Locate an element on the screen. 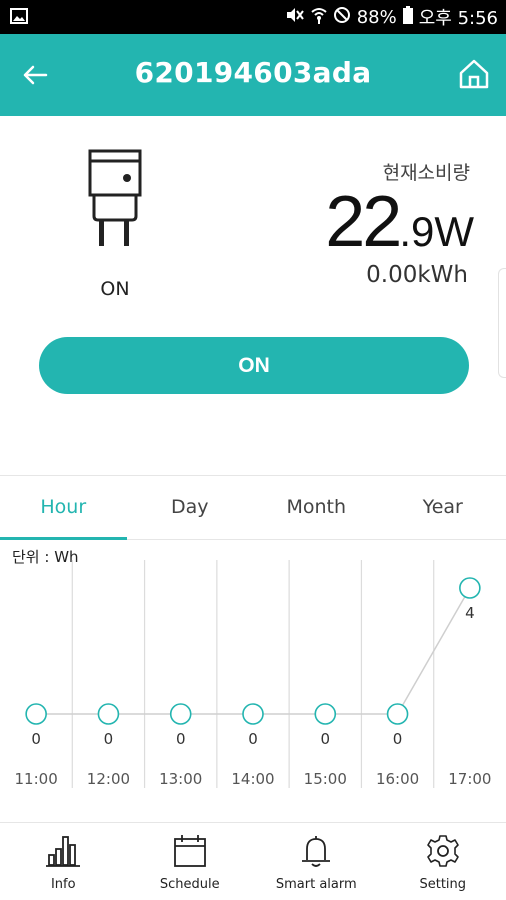 The image size is (506, 900). tab-year: Year is located at coordinates (443, 507).